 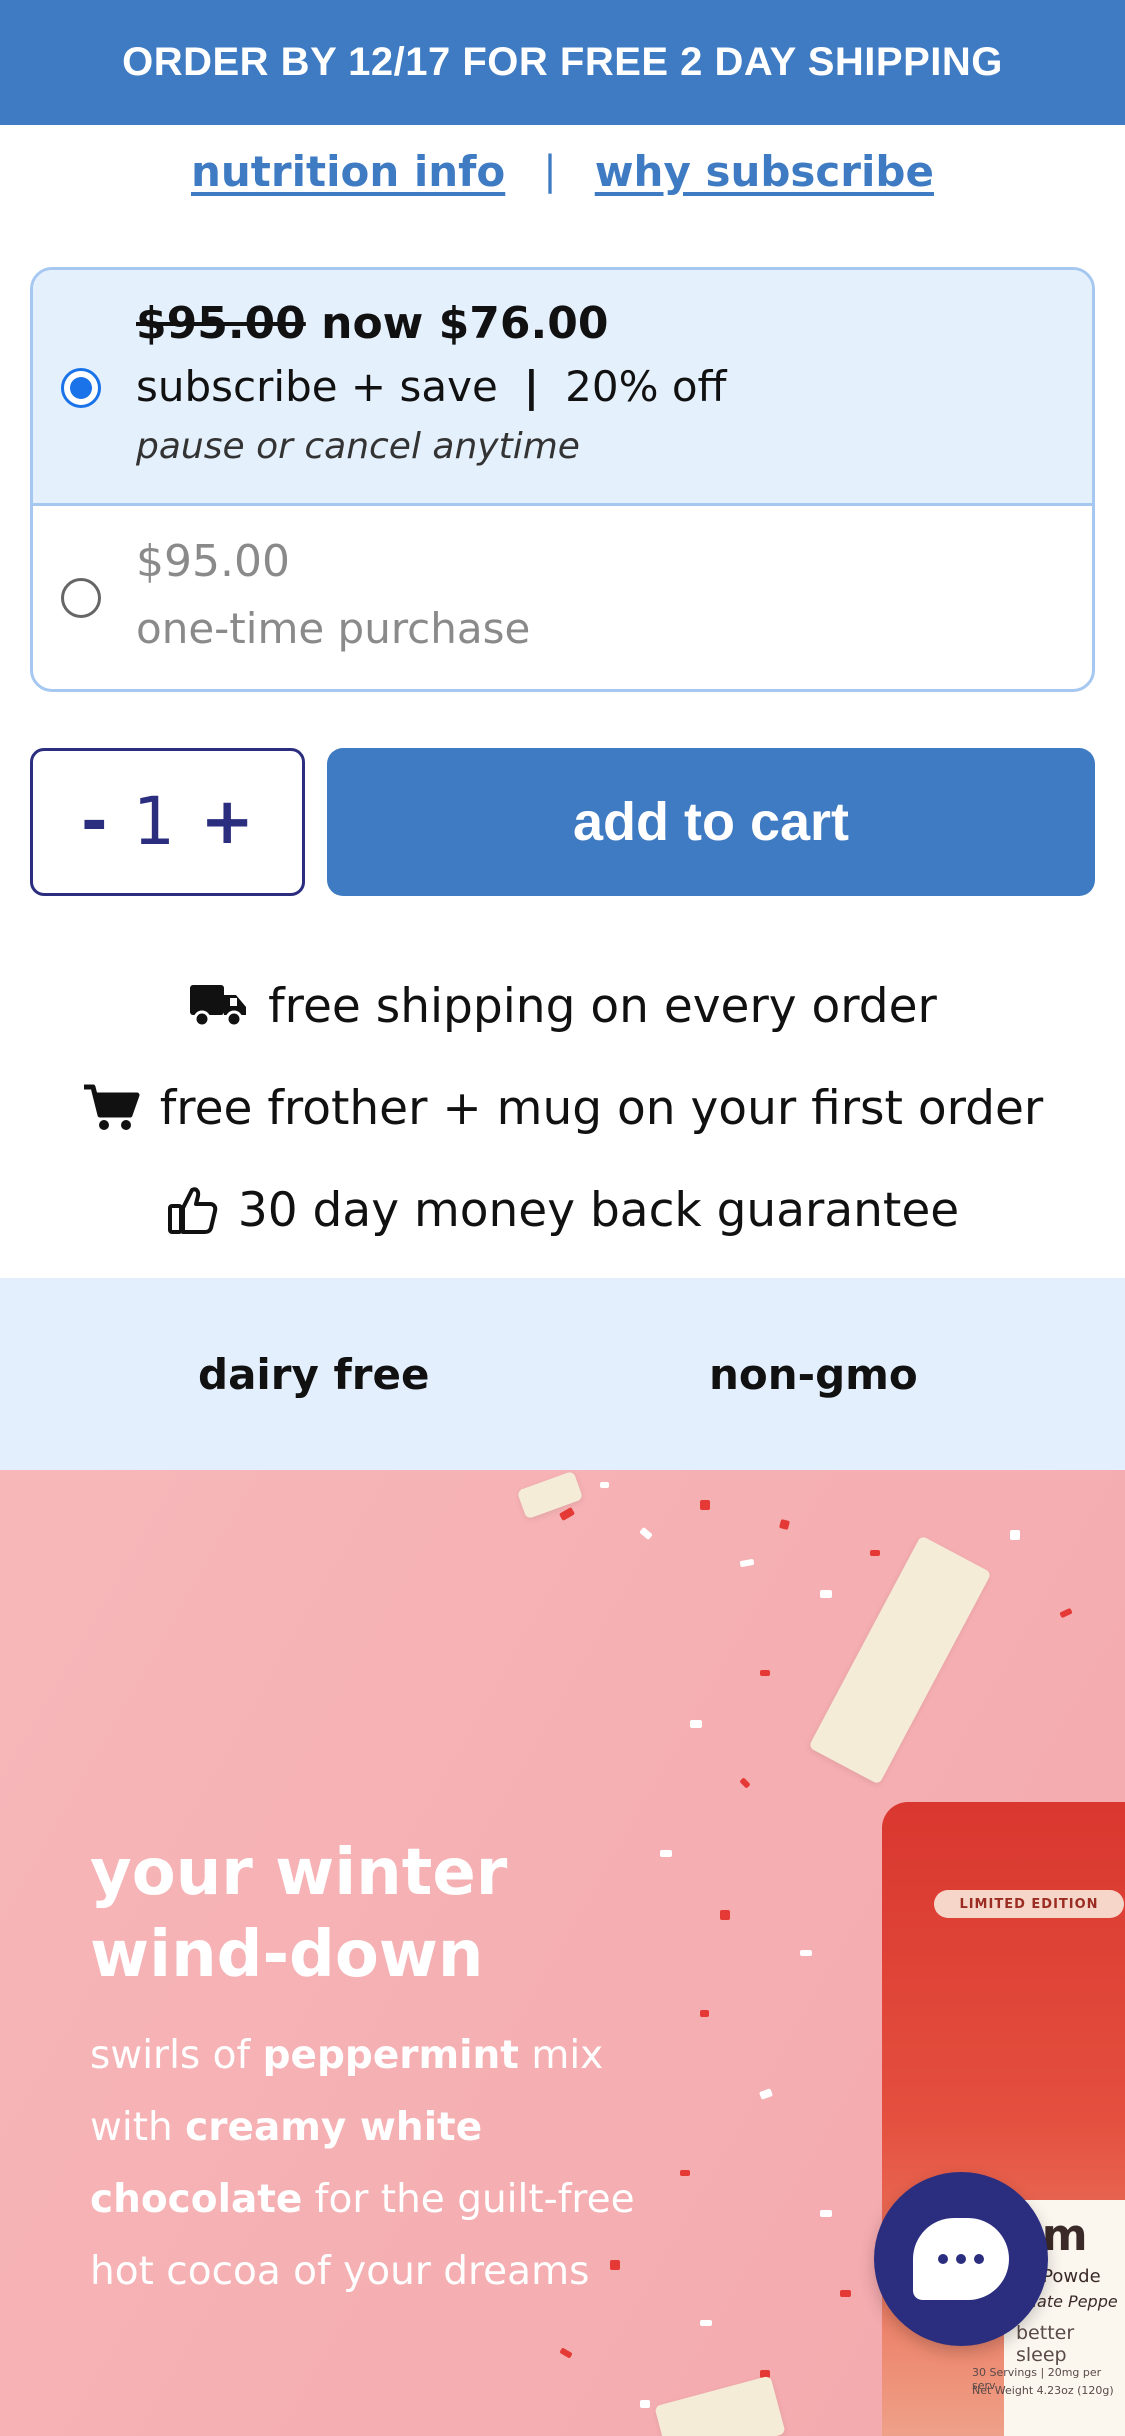 I want to click on one-time-option-text: $95.00 one-time purchase, so click(x=333, y=595).